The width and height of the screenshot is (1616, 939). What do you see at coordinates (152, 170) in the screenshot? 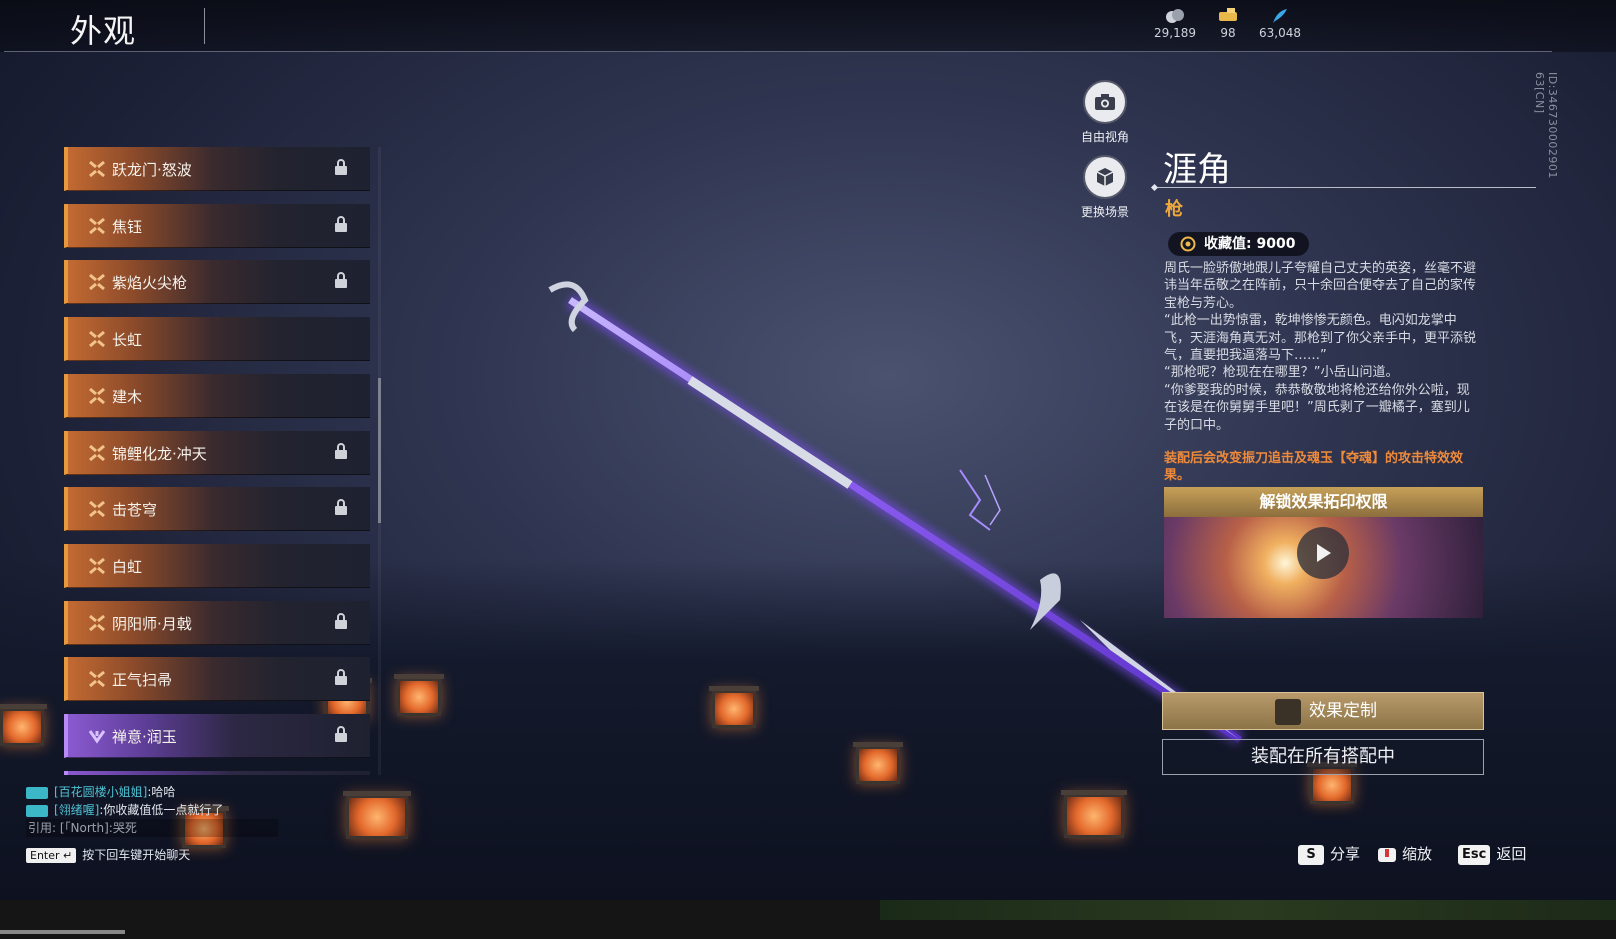
I see `item-label: 跃龙门·怒波` at bounding box center [152, 170].